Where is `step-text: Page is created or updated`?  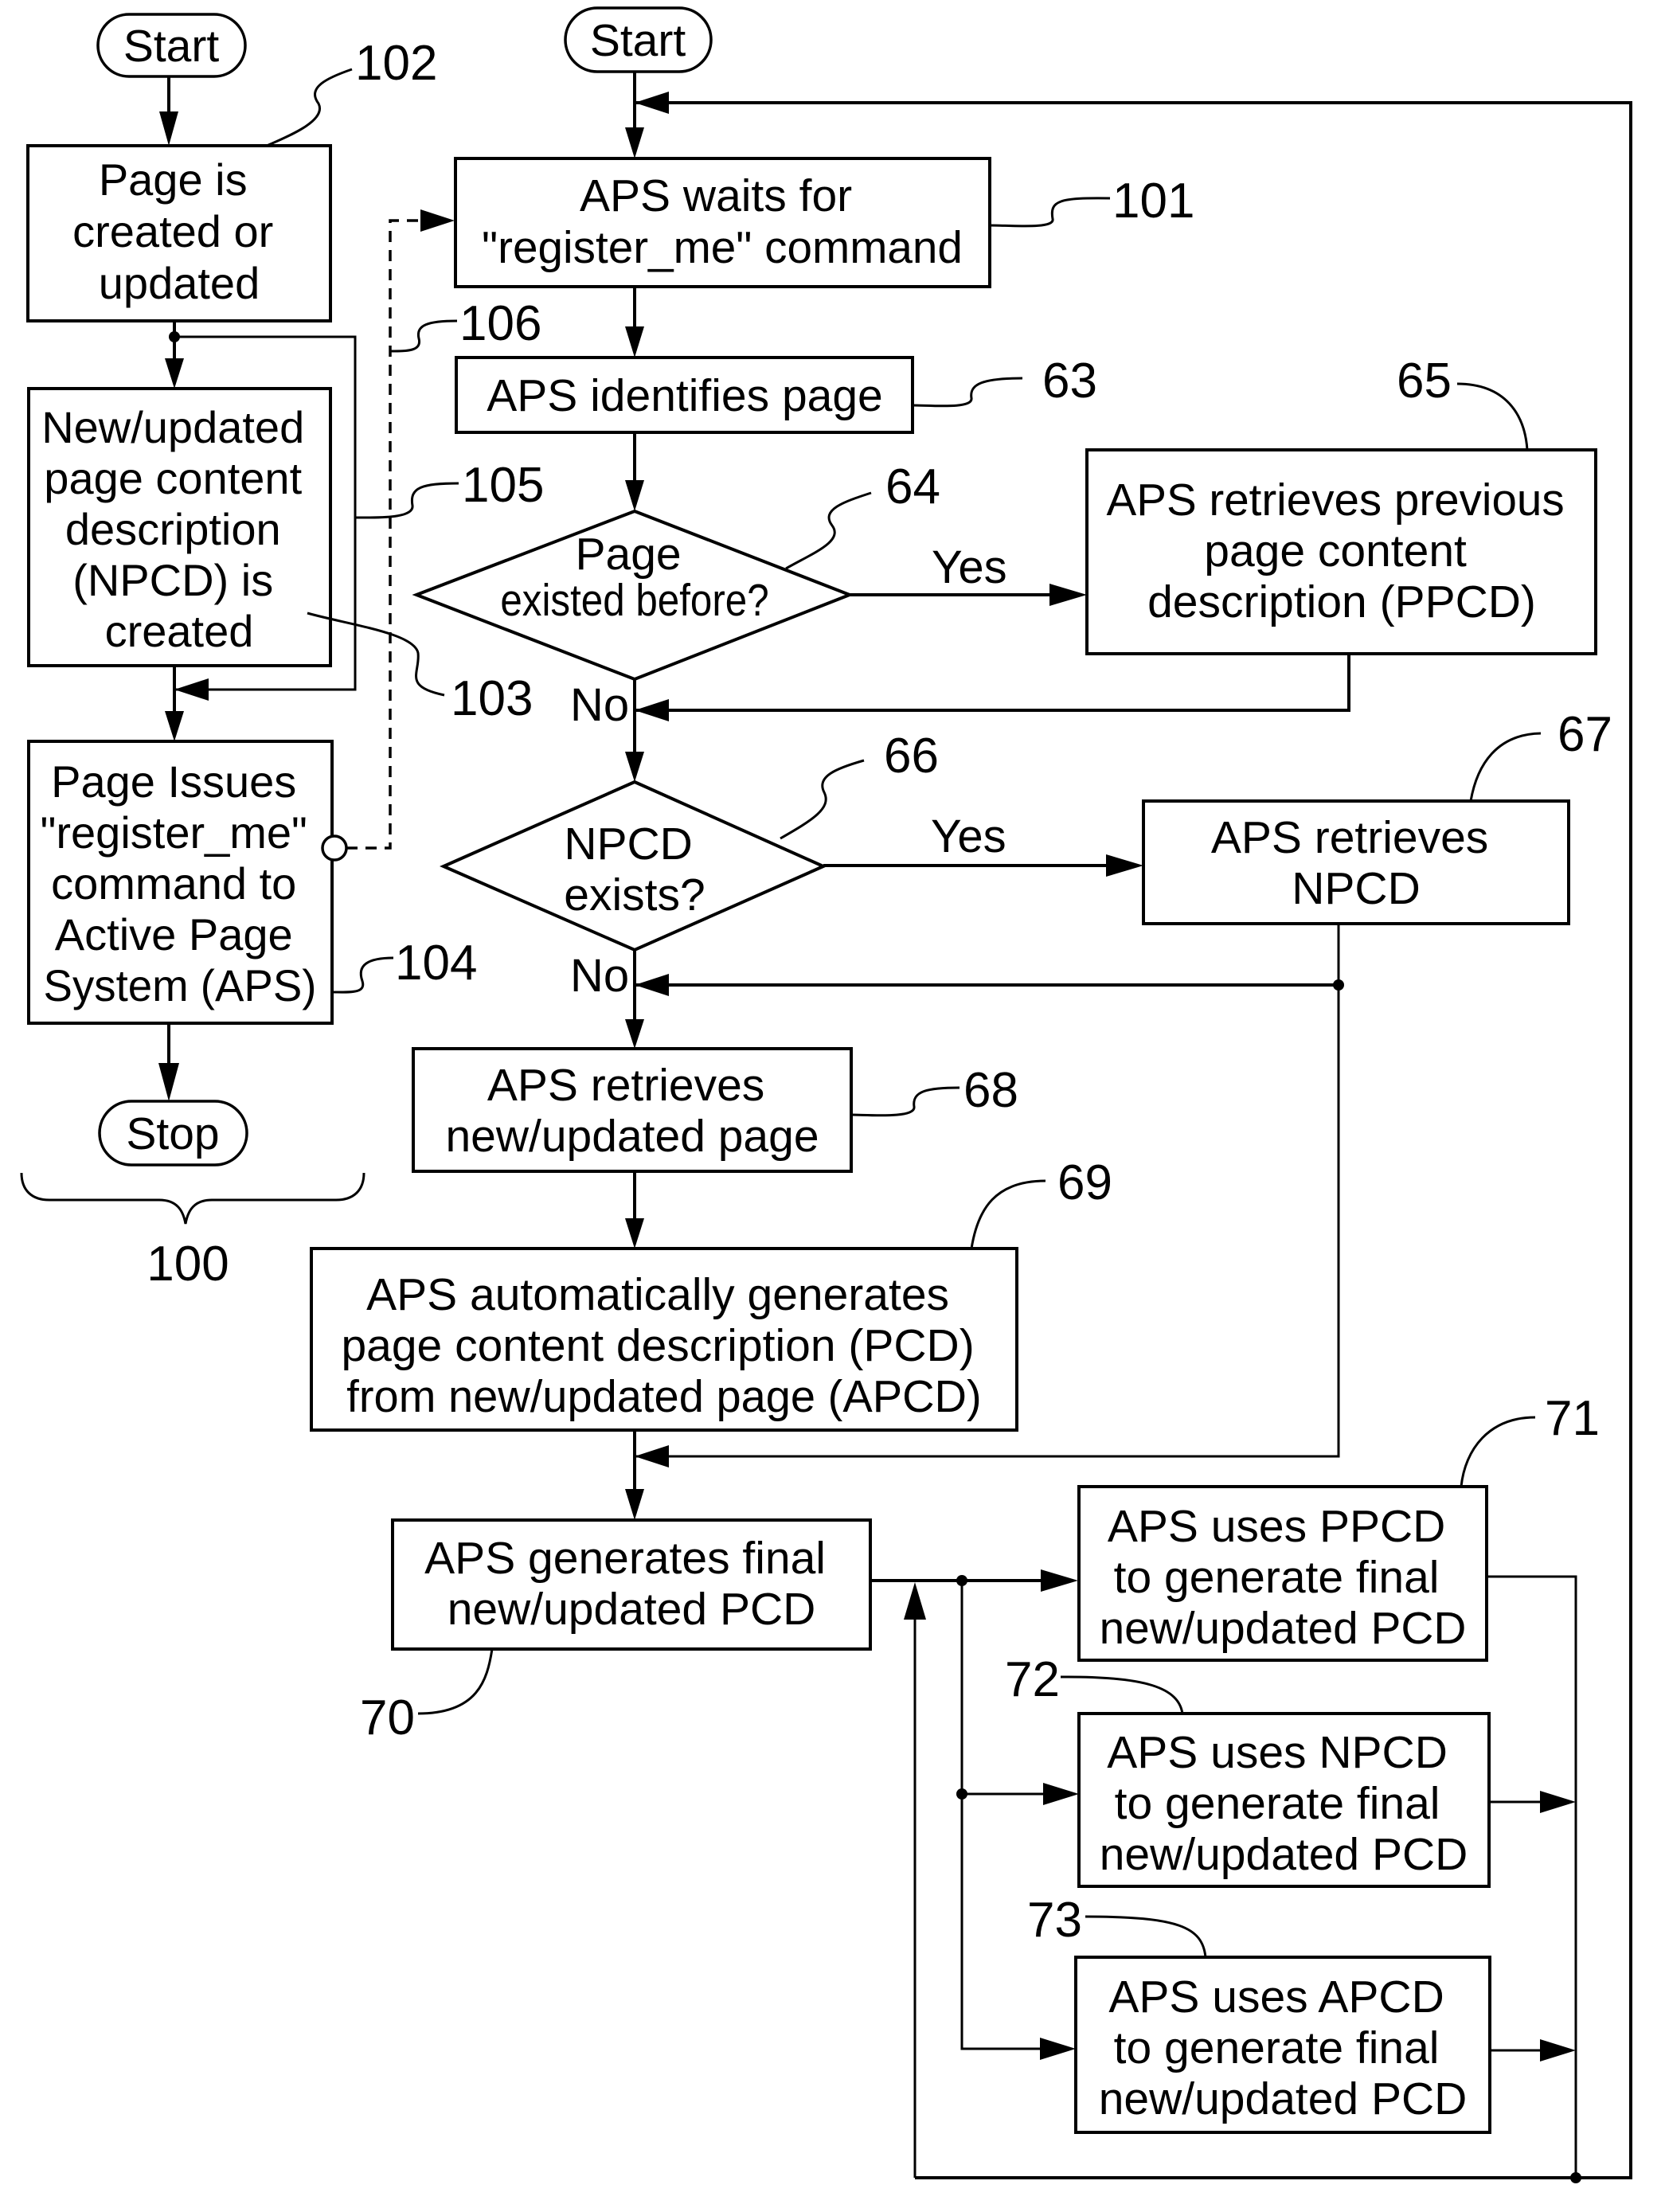
step-text: Page is created or updated is located at coordinates (179, 231).